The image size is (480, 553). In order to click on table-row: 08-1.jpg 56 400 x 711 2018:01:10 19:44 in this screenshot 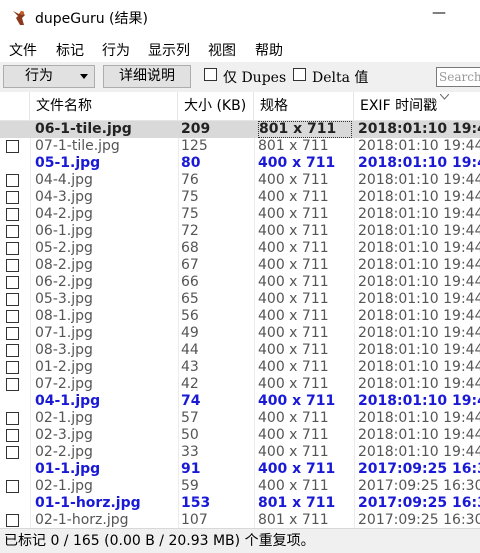, I will do `click(240, 316)`.